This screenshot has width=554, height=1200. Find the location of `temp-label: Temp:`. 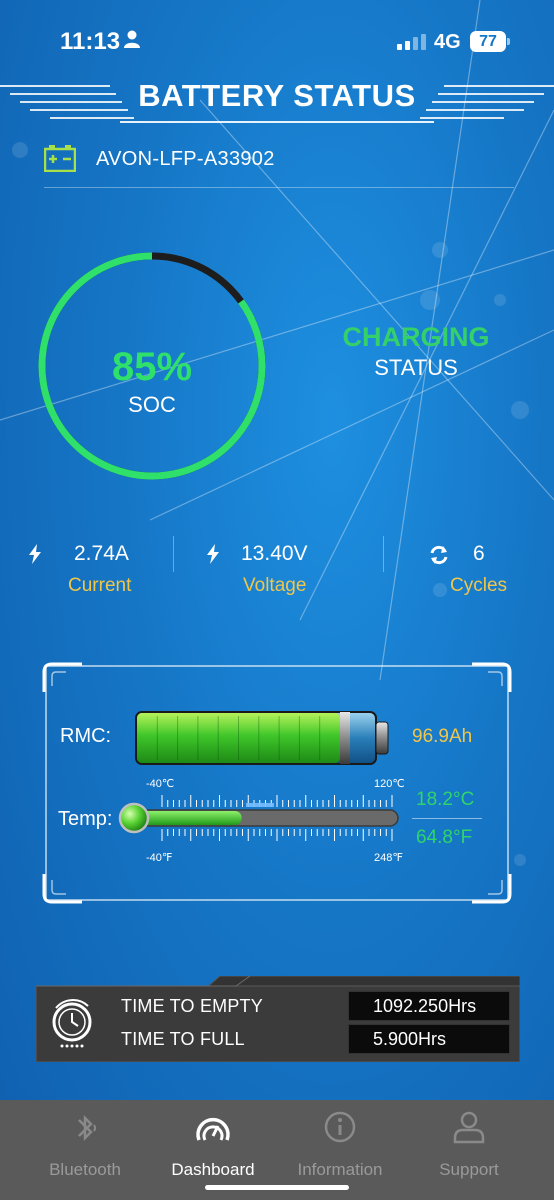

temp-label: Temp: is located at coordinates (85, 819).